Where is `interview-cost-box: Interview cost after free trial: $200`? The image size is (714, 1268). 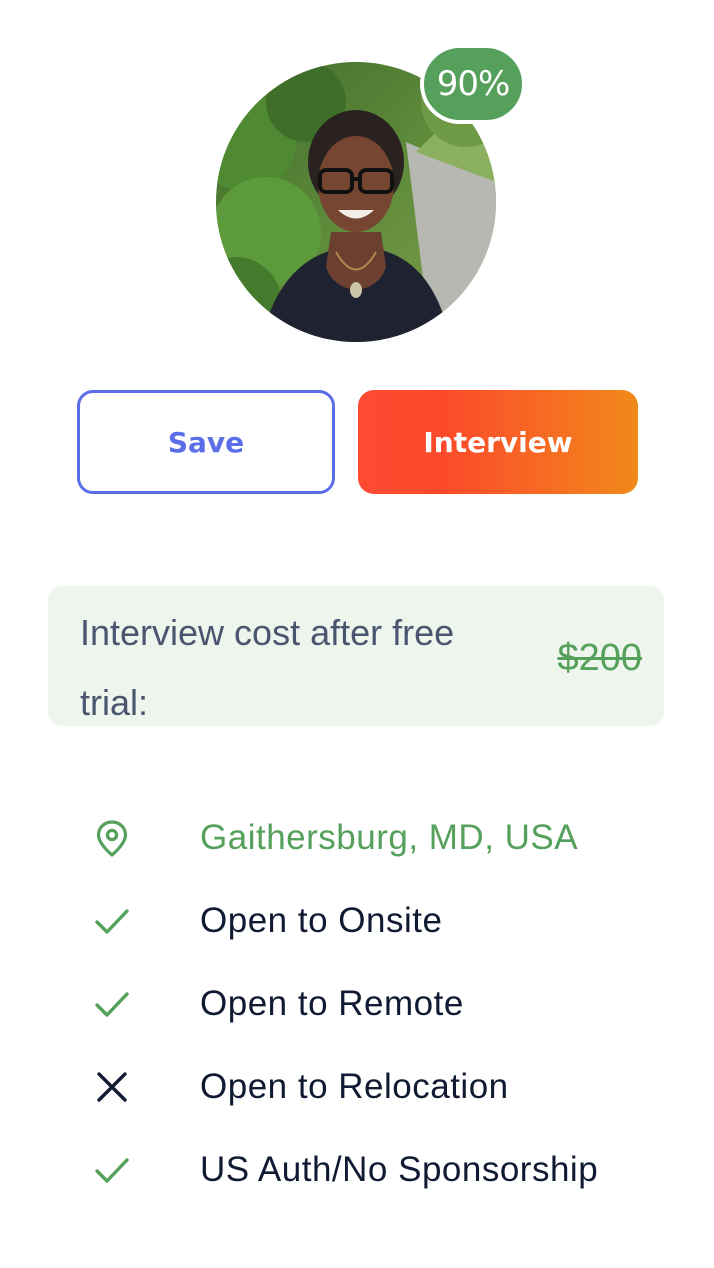 interview-cost-box: Interview cost after free trial: $200 is located at coordinates (356, 656).